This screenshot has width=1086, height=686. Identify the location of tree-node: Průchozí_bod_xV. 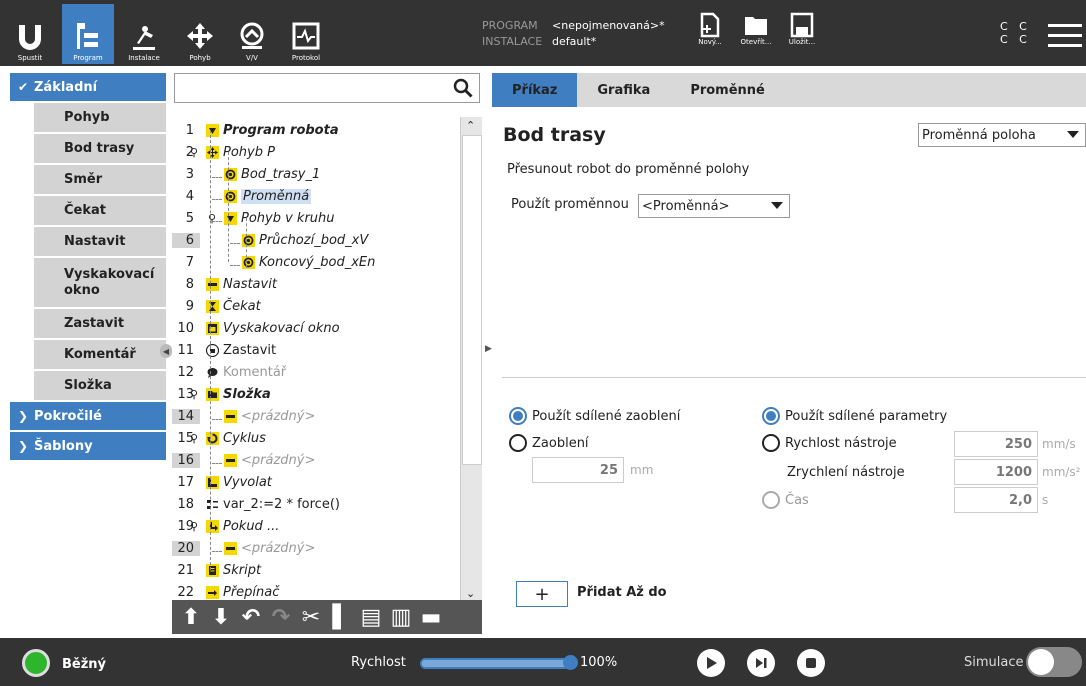
(299, 240).